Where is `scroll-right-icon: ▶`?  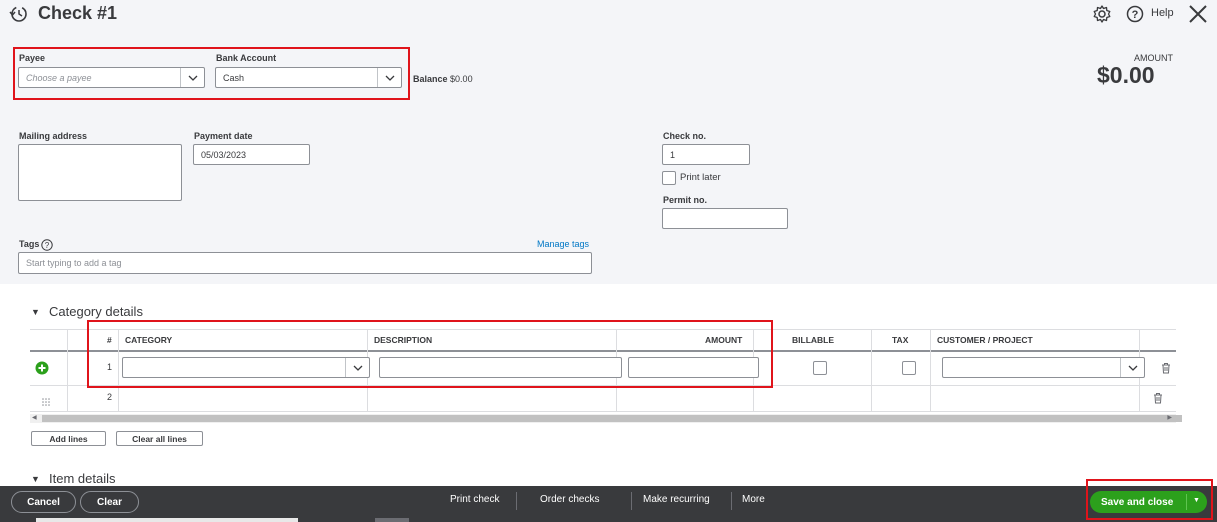
scroll-right-icon: ▶ is located at coordinates (1169, 418).